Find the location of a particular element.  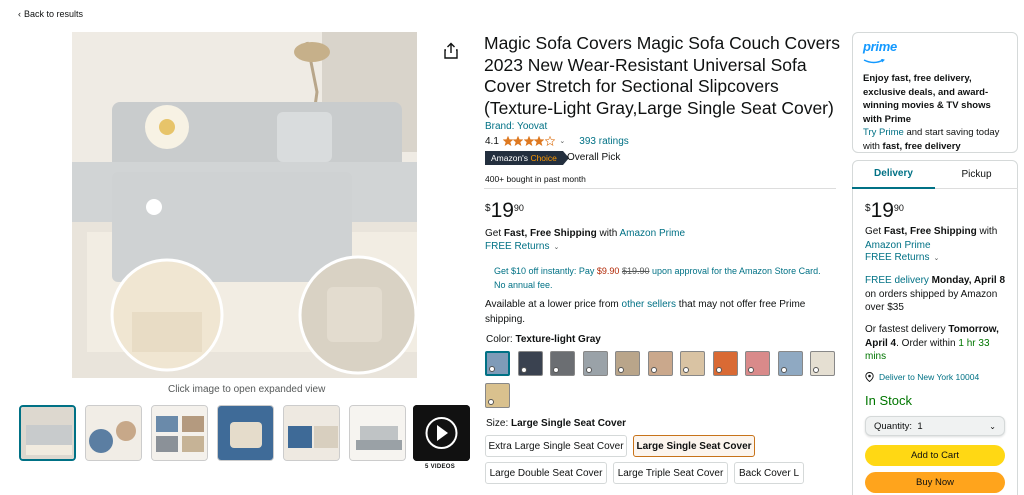

back-label: Back to results is located at coordinates (54, 14).